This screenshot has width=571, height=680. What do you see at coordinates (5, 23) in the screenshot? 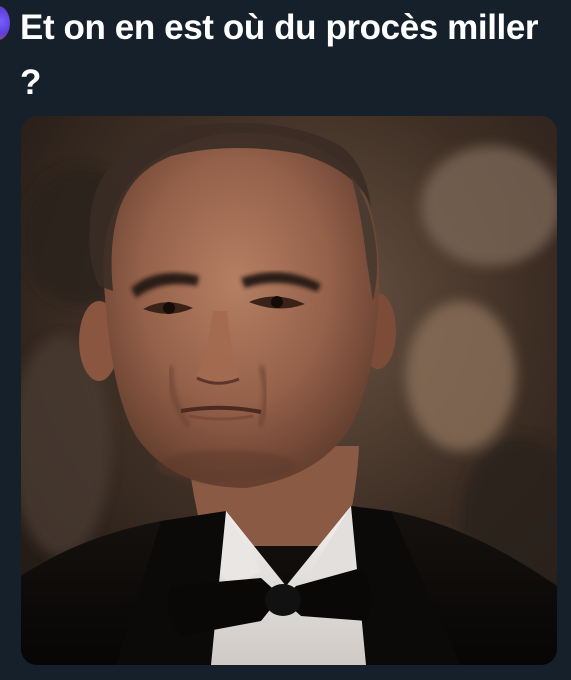
I see `avatar` at bounding box center [5, 23].